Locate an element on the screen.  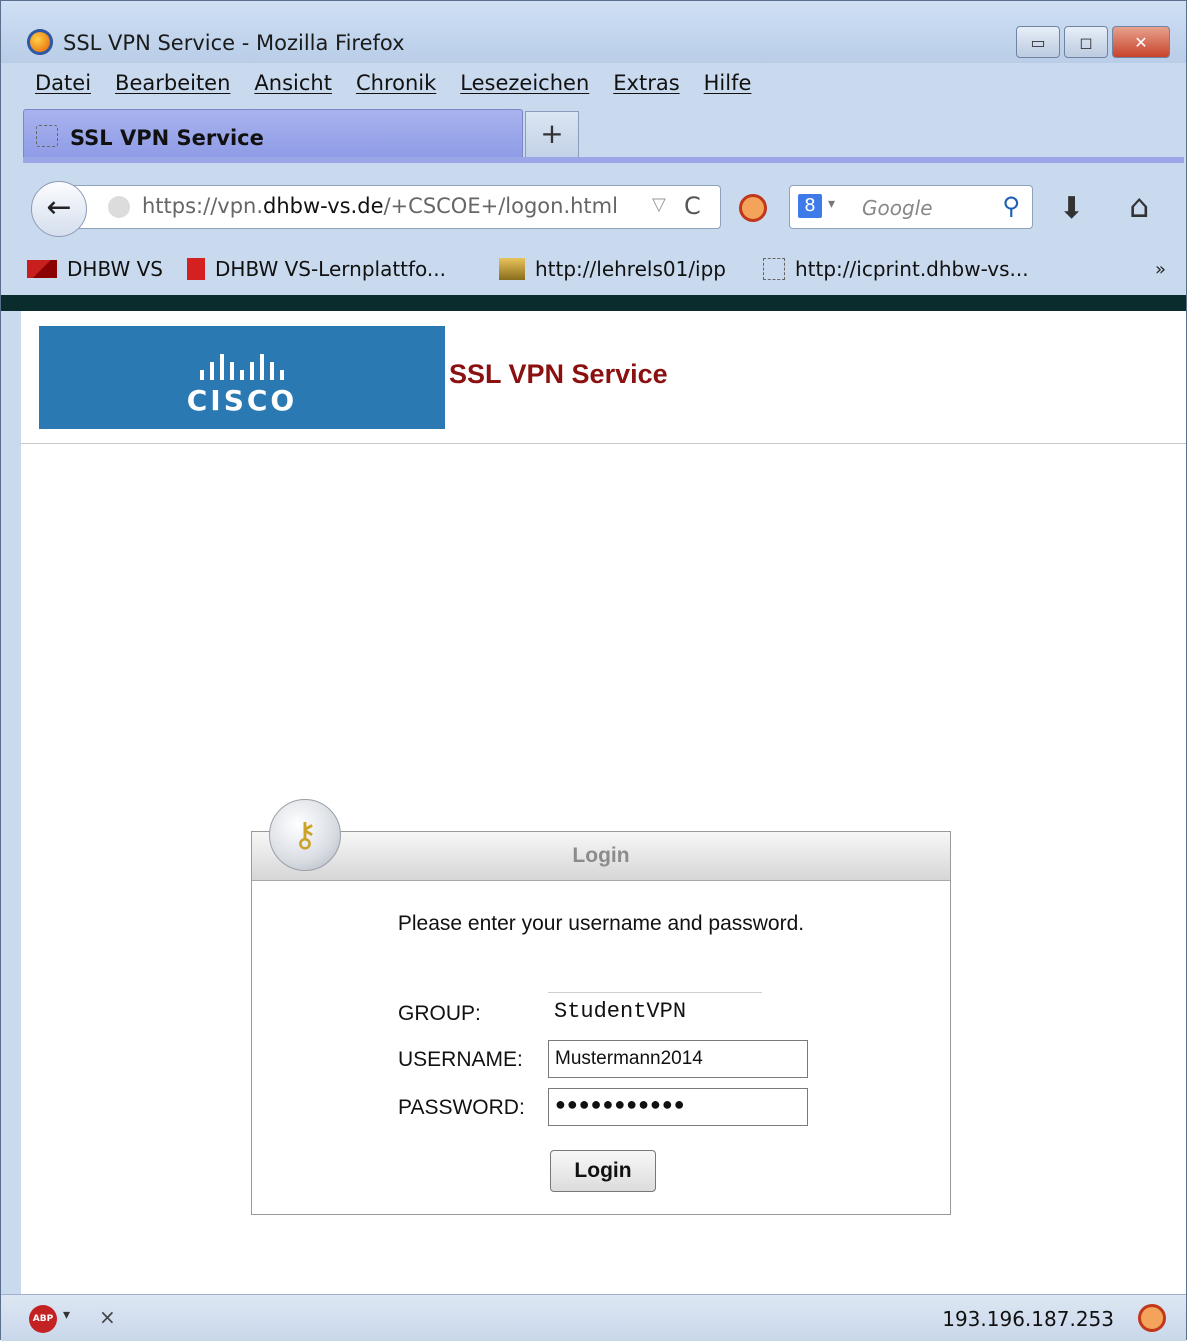
title-bar: SSL VPN Service - Mozilla Firefox ▭ ◻ ✕ is located at coordinates (593, 32).